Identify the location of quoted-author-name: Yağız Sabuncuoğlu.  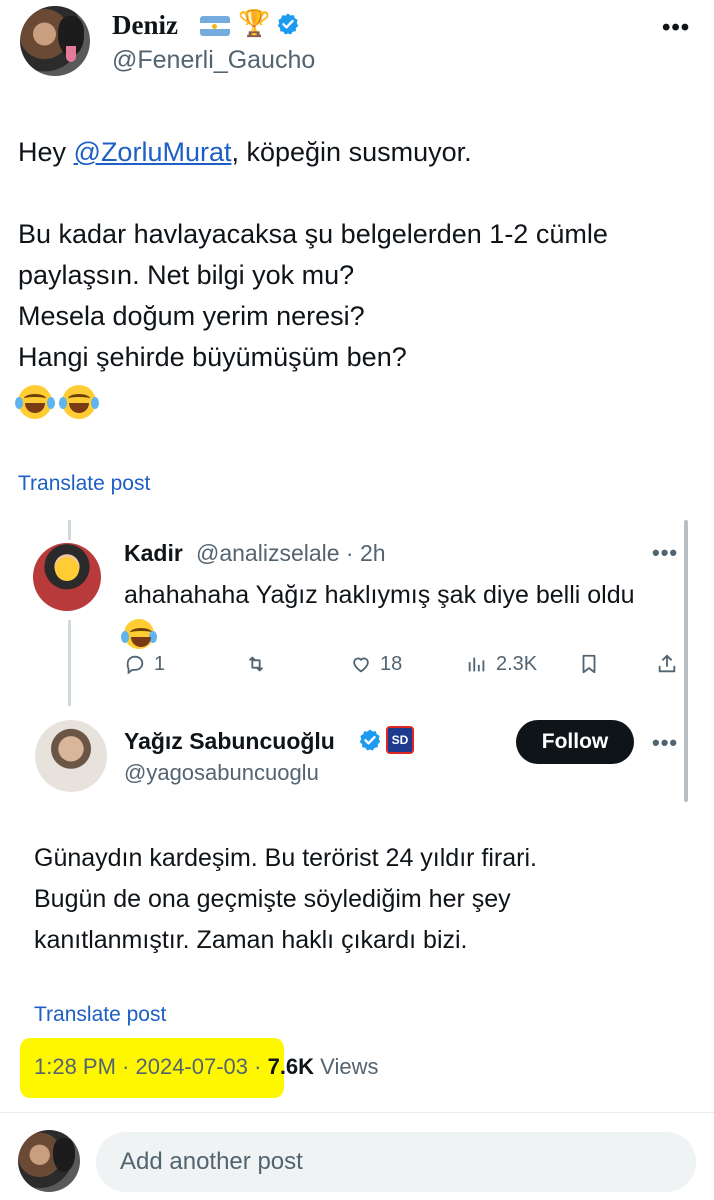
(229, 741).